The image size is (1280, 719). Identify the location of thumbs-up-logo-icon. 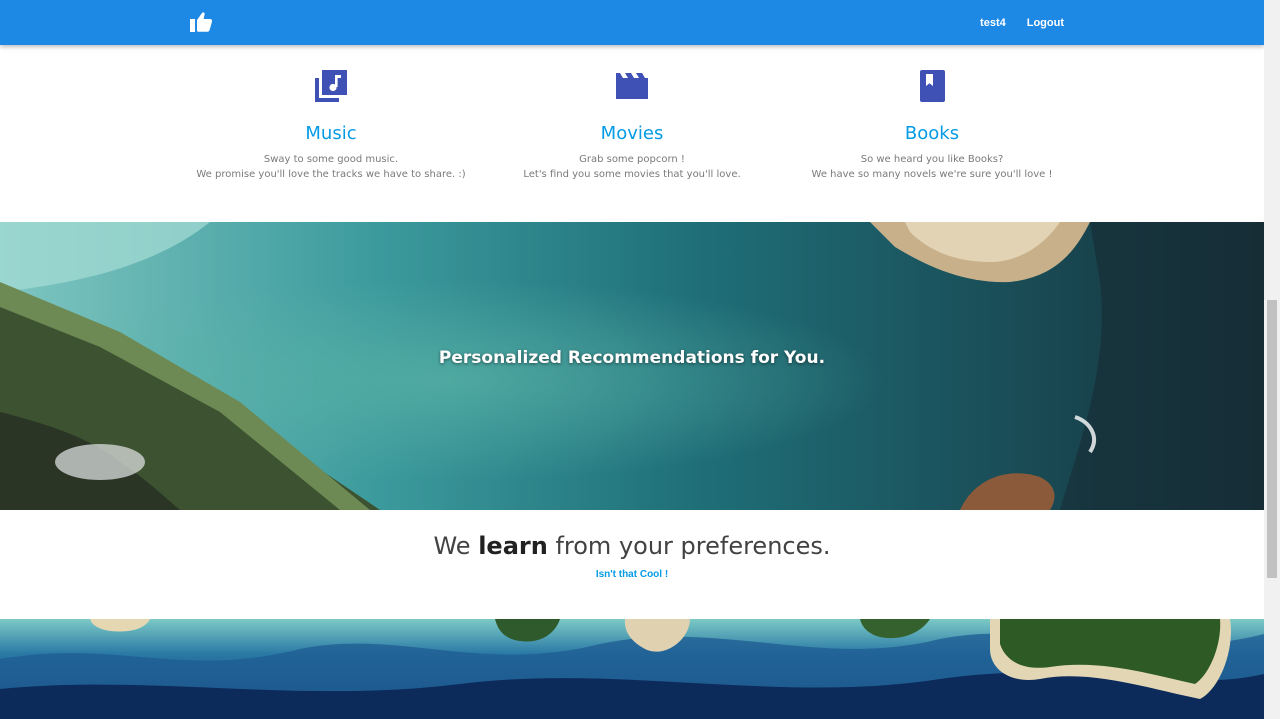
(201, 22).